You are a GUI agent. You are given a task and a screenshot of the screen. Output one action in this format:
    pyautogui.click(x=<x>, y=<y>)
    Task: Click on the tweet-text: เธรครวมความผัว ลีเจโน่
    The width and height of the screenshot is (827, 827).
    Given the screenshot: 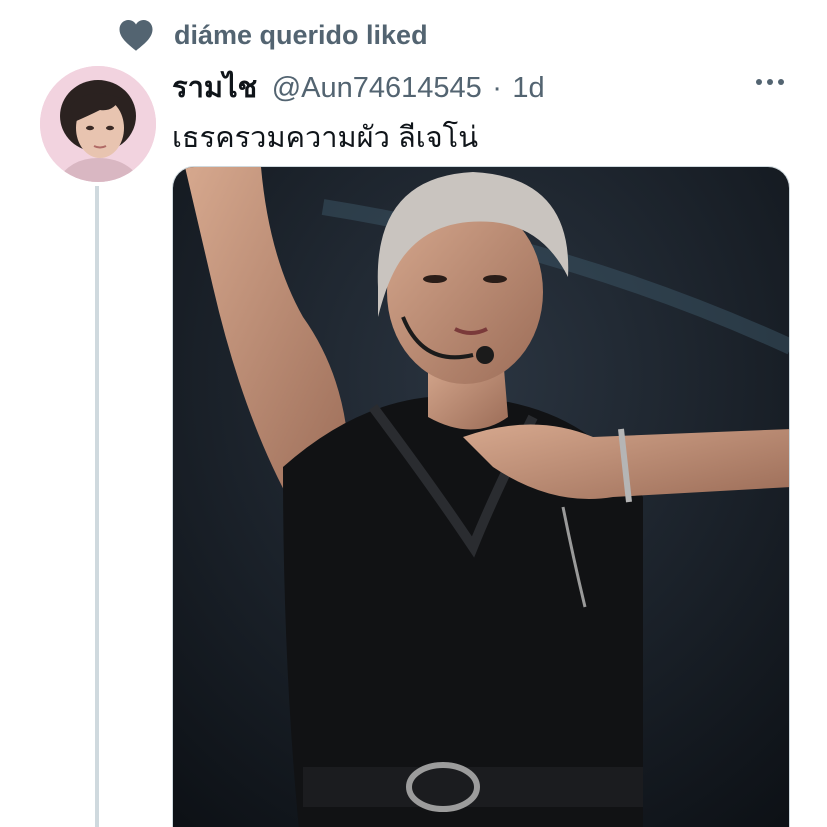 What is the action you would take?
    pyautogui.click(x=325, y=138)
    